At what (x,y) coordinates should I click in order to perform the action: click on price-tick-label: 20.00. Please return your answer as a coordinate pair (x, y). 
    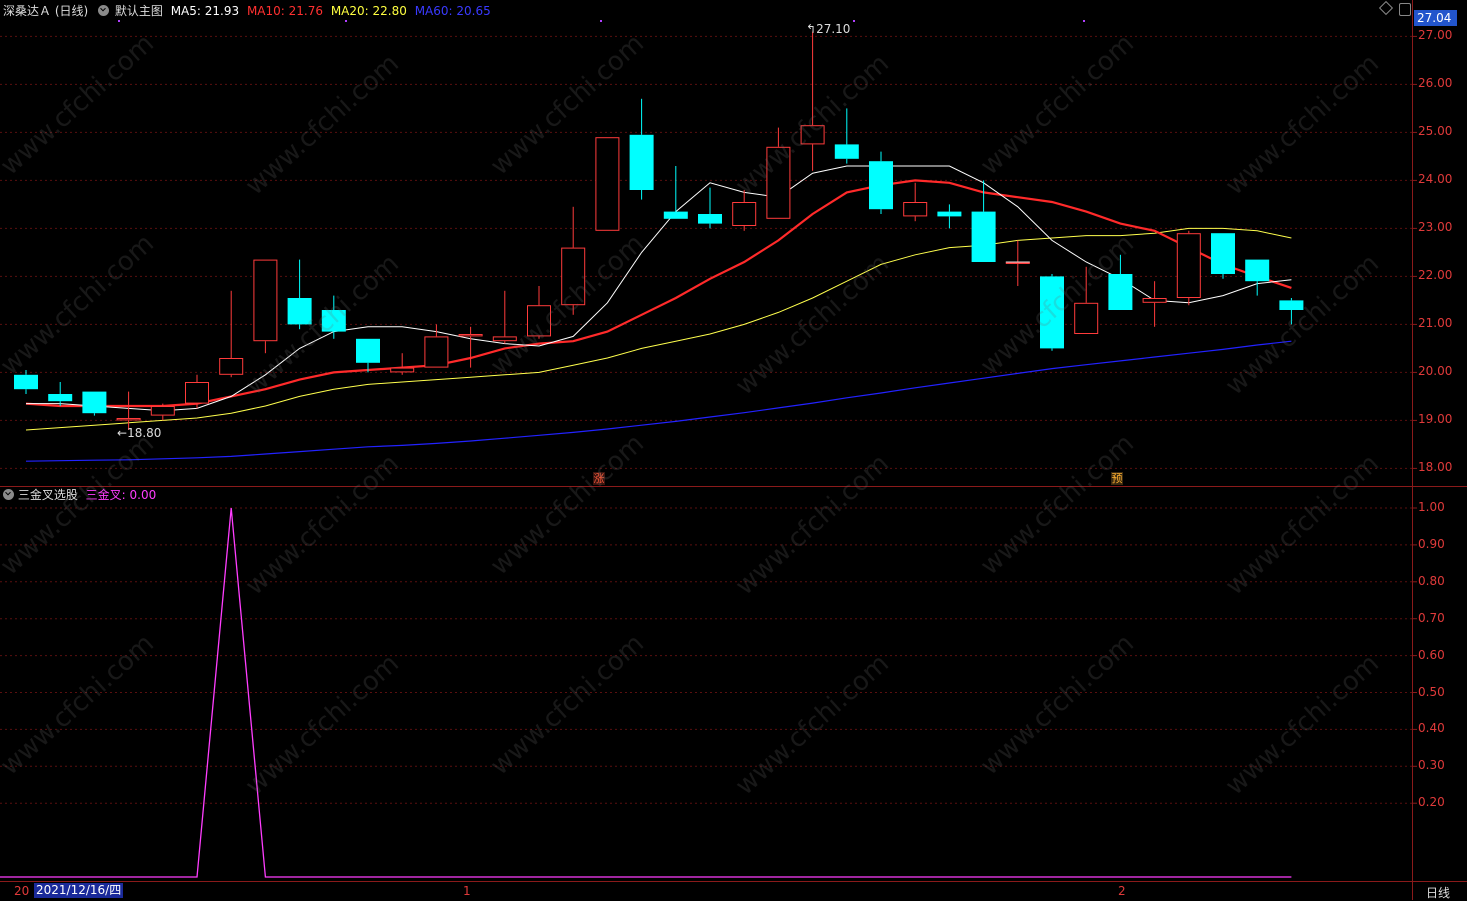
    Looking at the image, I should click on (1435, 371).